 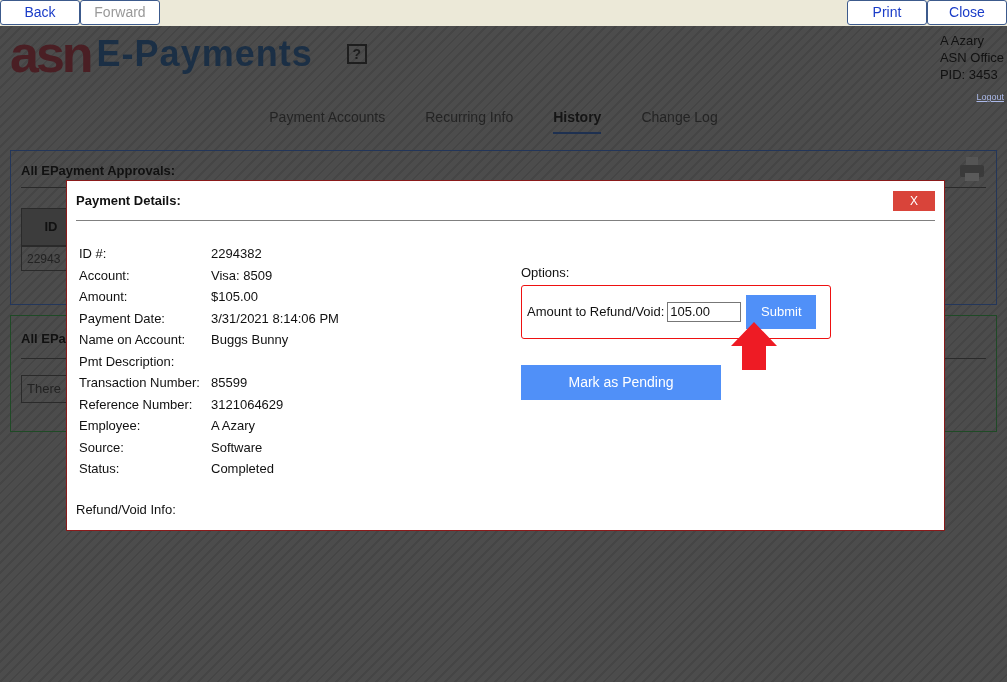 What do you see at coordinates (596, 311) in the screenshot?
I see `amount-label: Amount to Refund/Void:` at bounding box center [596, 311].